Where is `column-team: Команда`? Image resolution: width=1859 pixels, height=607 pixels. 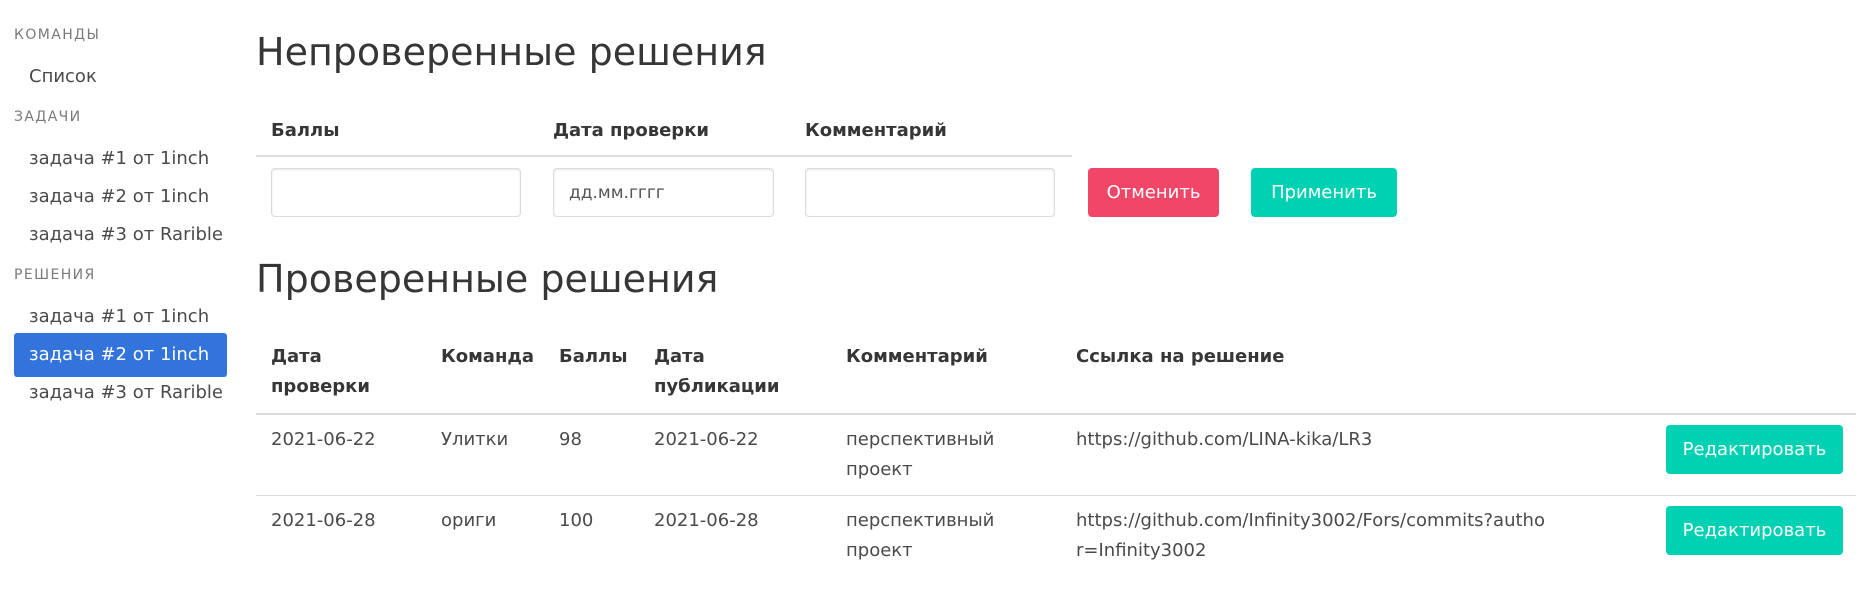 column-team: Команда is located at coordinates (488, 356).